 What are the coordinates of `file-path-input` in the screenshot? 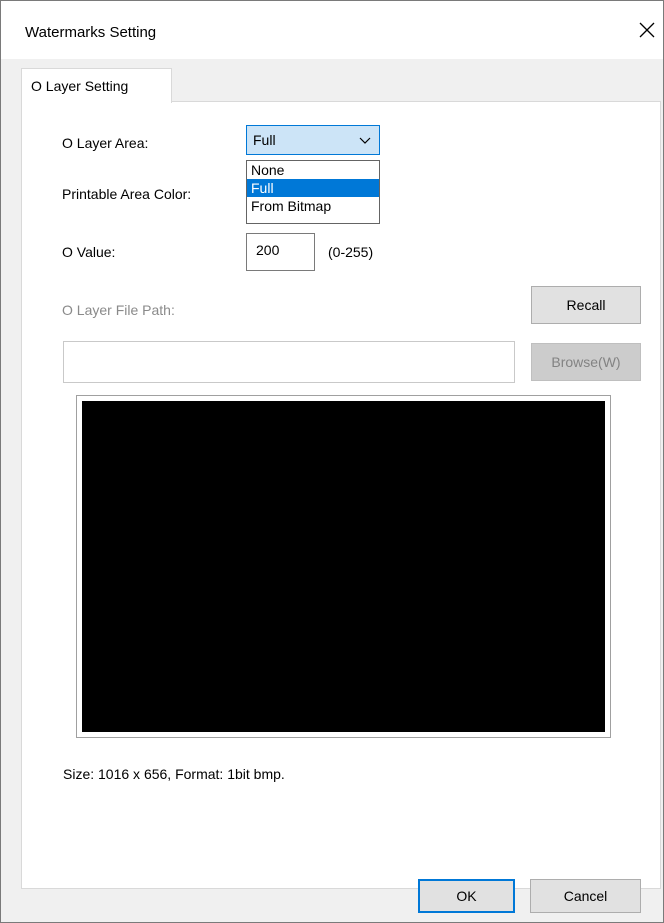 It's located at (289, 362).